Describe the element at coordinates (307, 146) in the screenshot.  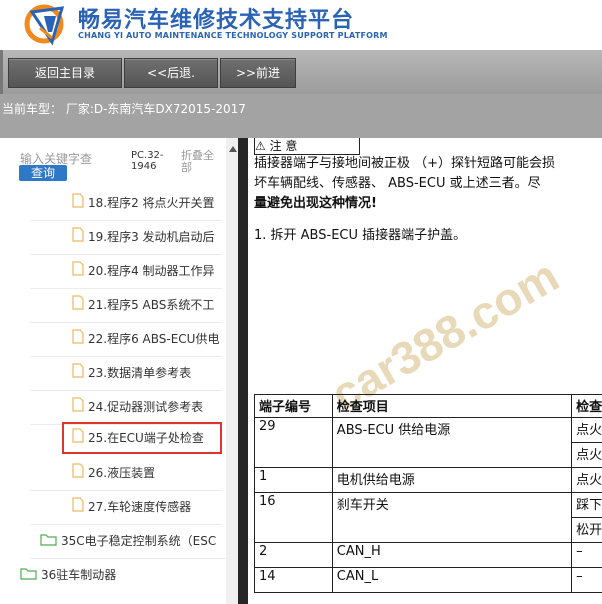
I see `notice-label: ⚠ 注 意` at that location.